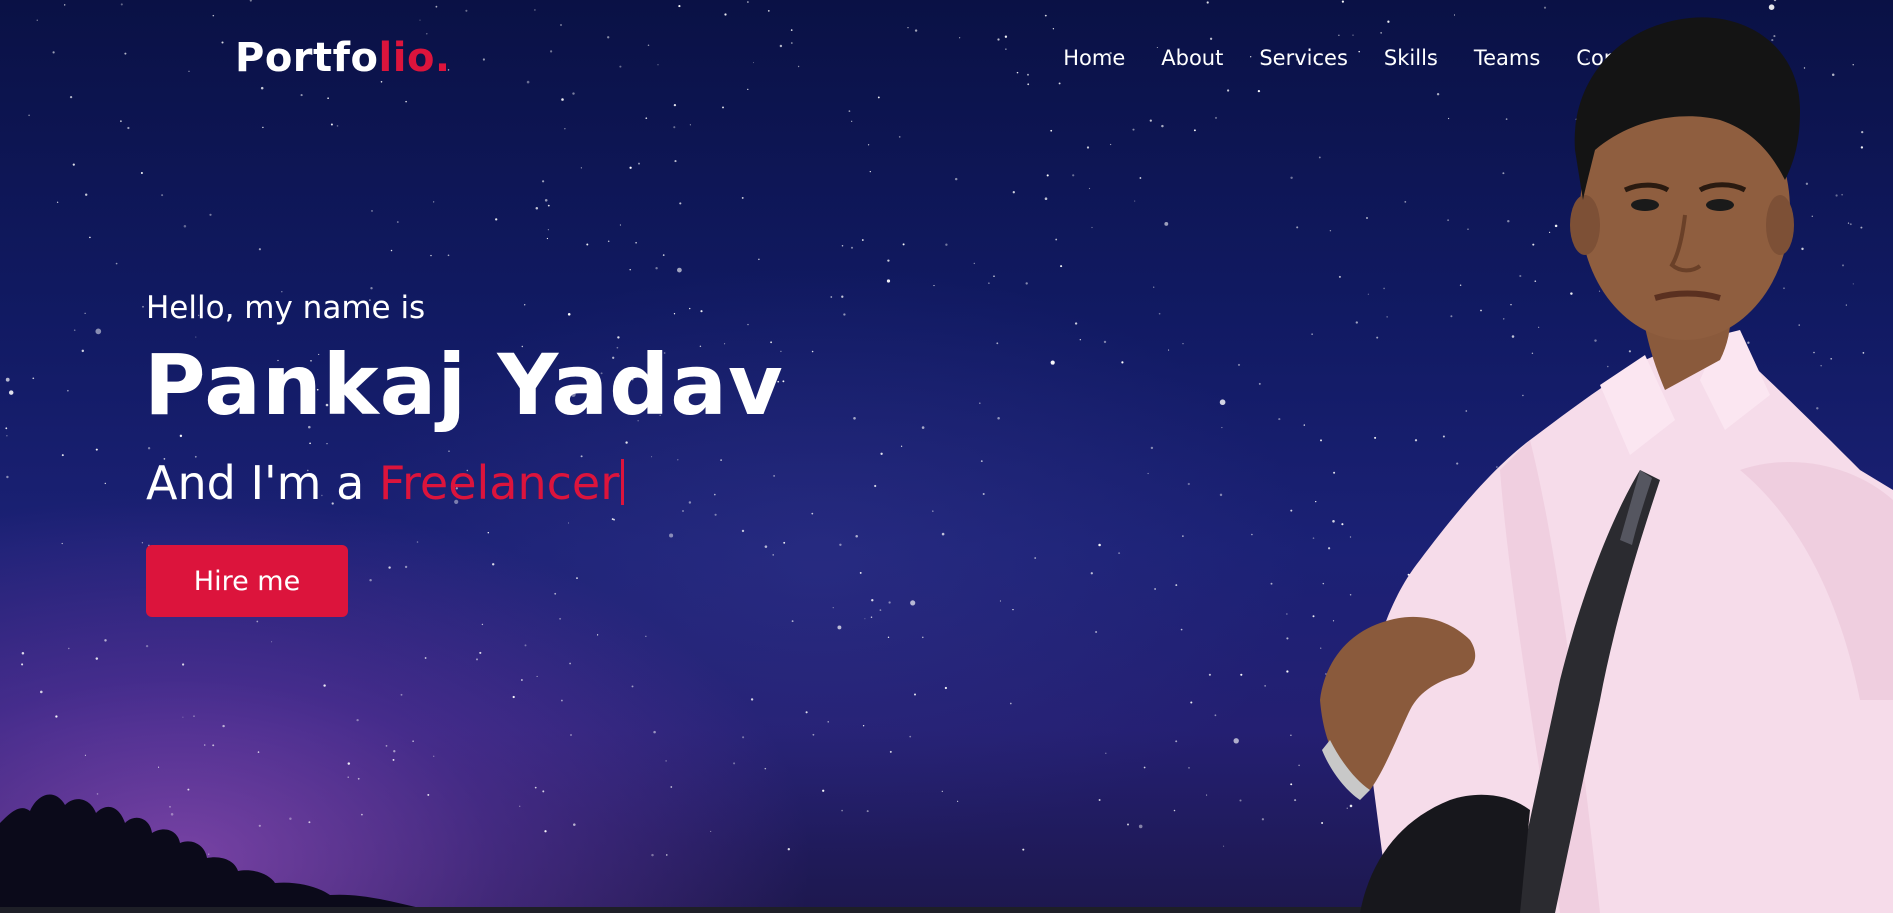  Describe the element at coordinates (499, 483) in the screenshot. I see `typed-role: Freelancer` at that location.